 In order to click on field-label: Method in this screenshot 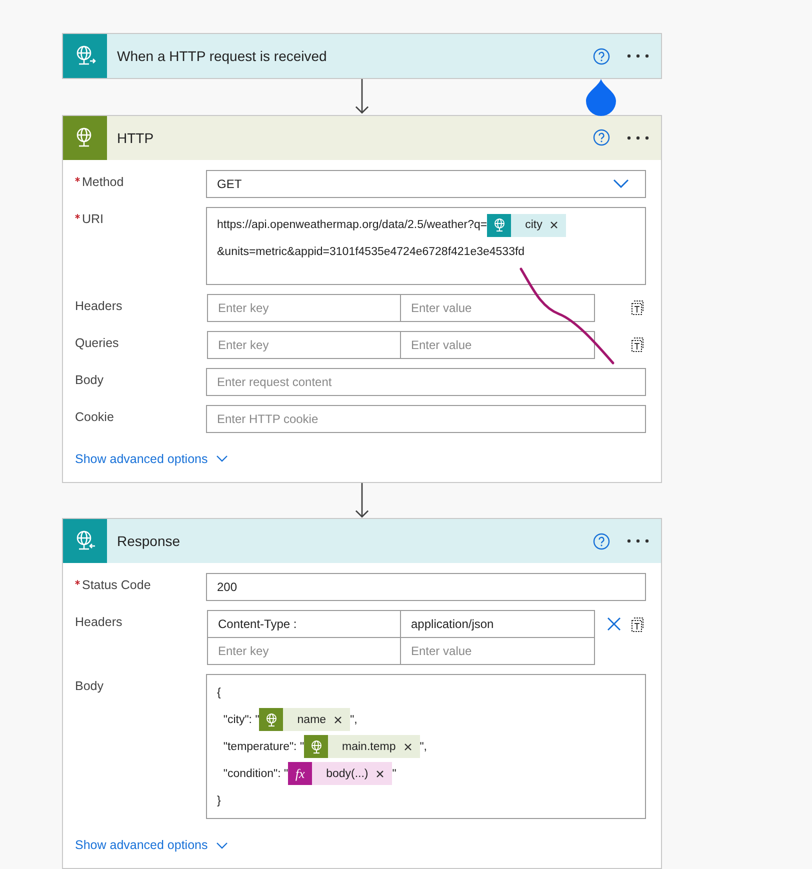, I will do `click(140, 179)`.